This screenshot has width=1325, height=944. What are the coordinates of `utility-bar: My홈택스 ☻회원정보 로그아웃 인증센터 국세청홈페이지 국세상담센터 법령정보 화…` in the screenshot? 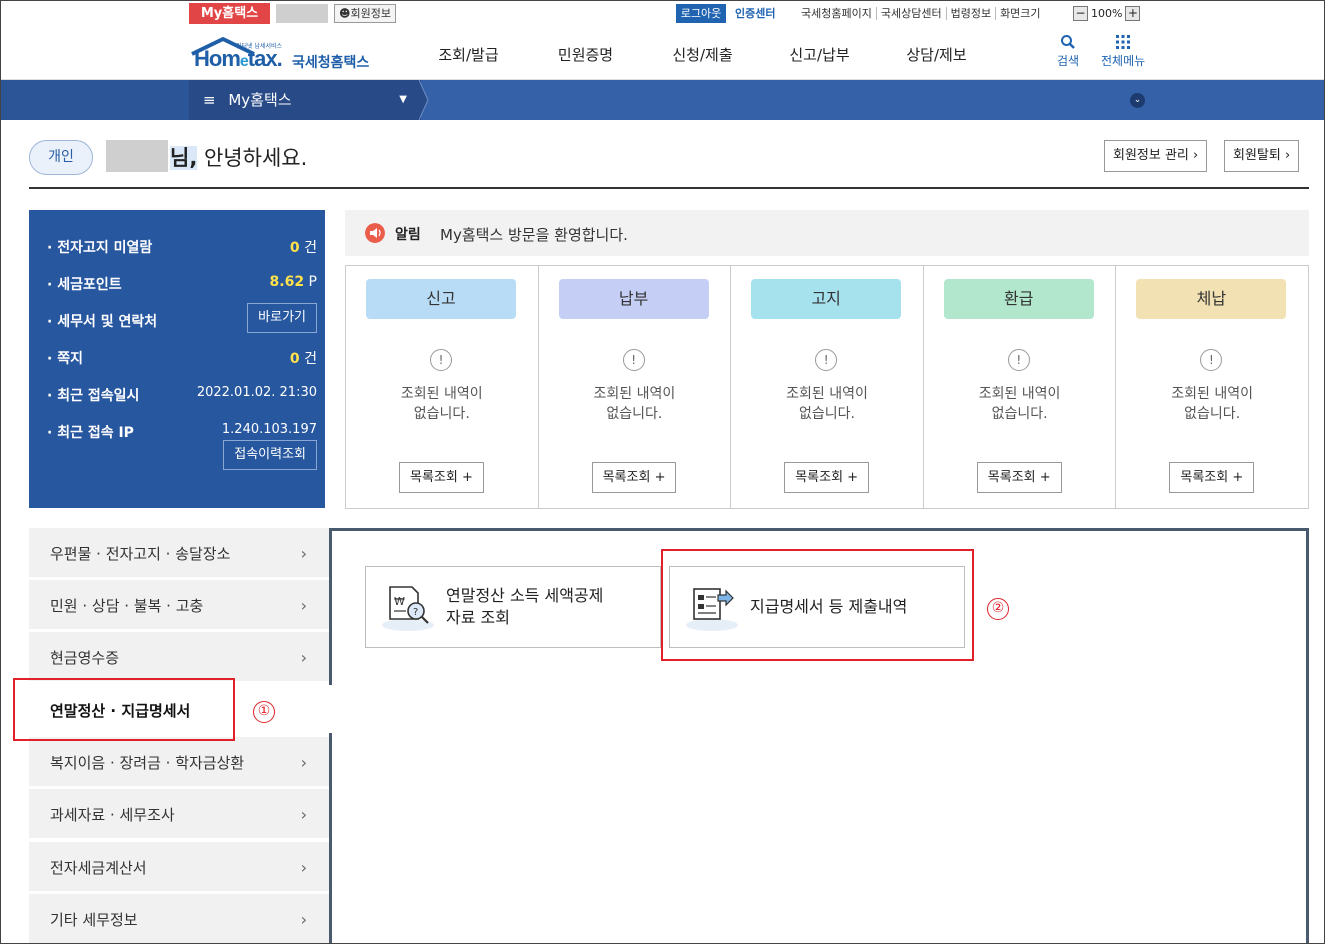 It's located at (662, 13).